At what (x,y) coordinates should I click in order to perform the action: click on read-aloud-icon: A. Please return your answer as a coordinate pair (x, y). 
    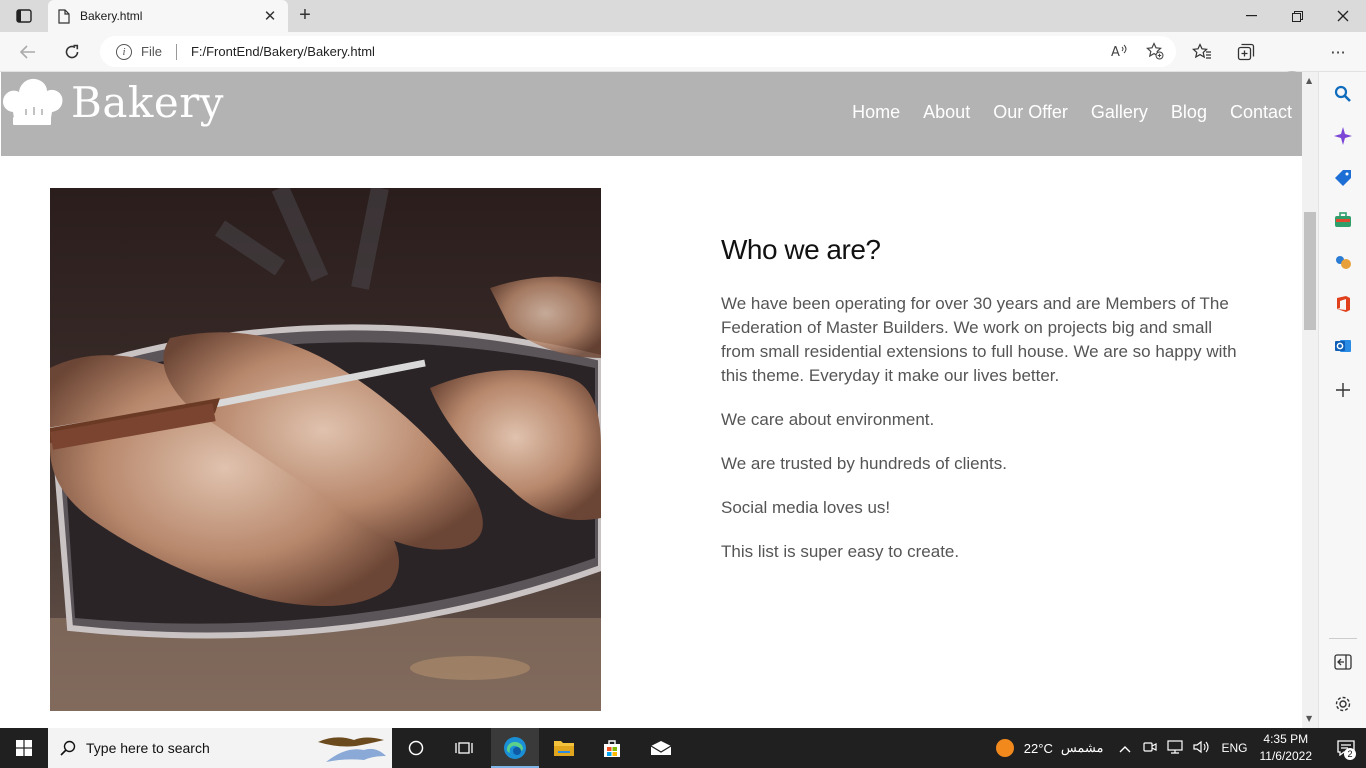
    Looking at the image, I should click on (1119, 51).